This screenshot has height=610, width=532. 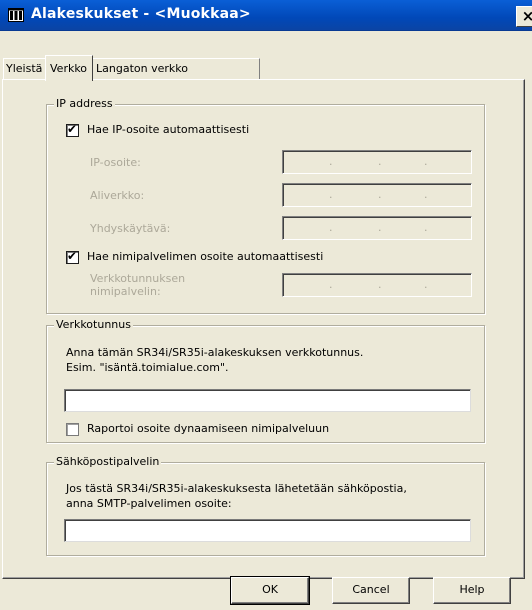 I want to click on domain-legend: Verkkotunnus, so click(x=93, y=324).